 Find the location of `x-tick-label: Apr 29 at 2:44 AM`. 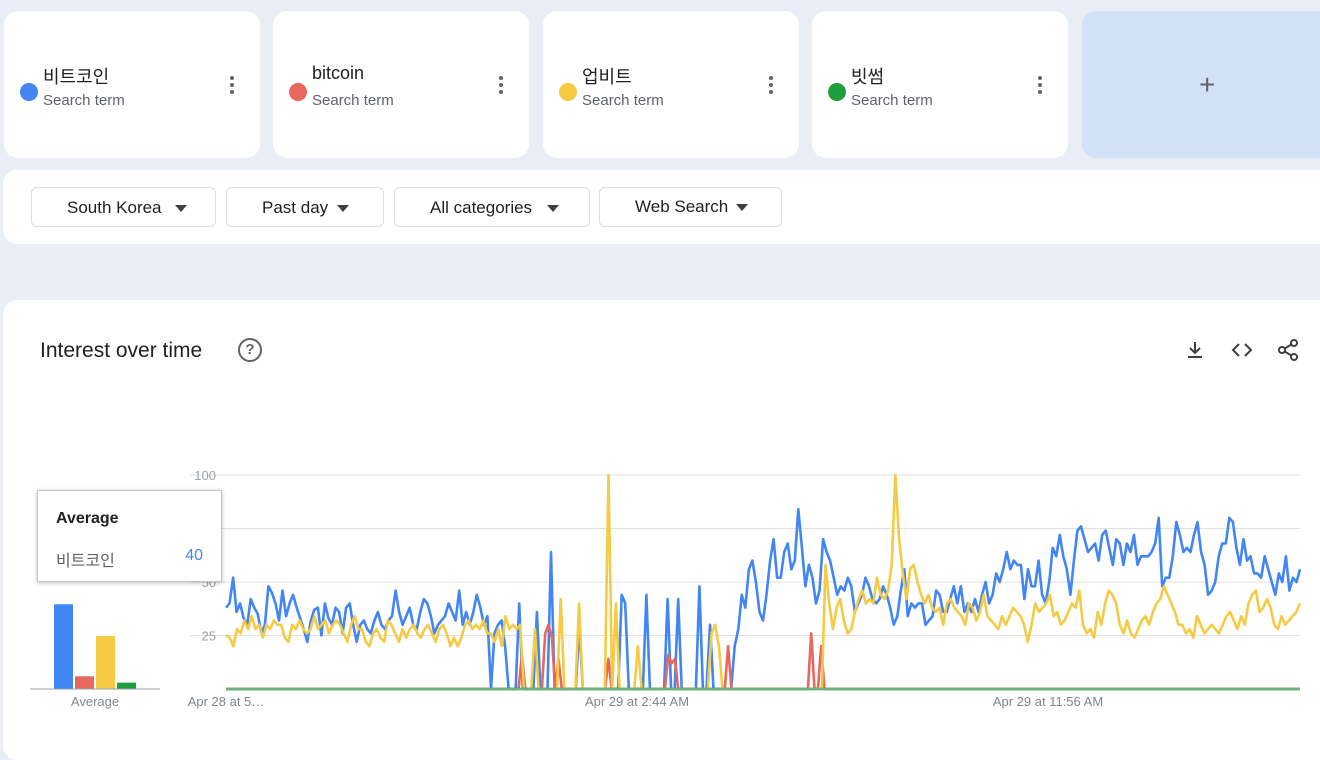

x-tick-label: Apr 29 at 2:44 AM is located at coordinates (637, 701).